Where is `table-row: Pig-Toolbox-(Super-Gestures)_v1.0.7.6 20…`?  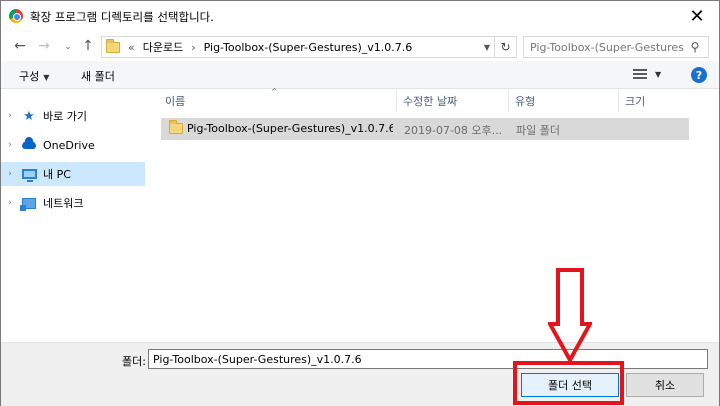
table-row: Pig-Toolbox-(Super-Gestures)_v1.0.7.6 20… is located at coordinates (425, 129).